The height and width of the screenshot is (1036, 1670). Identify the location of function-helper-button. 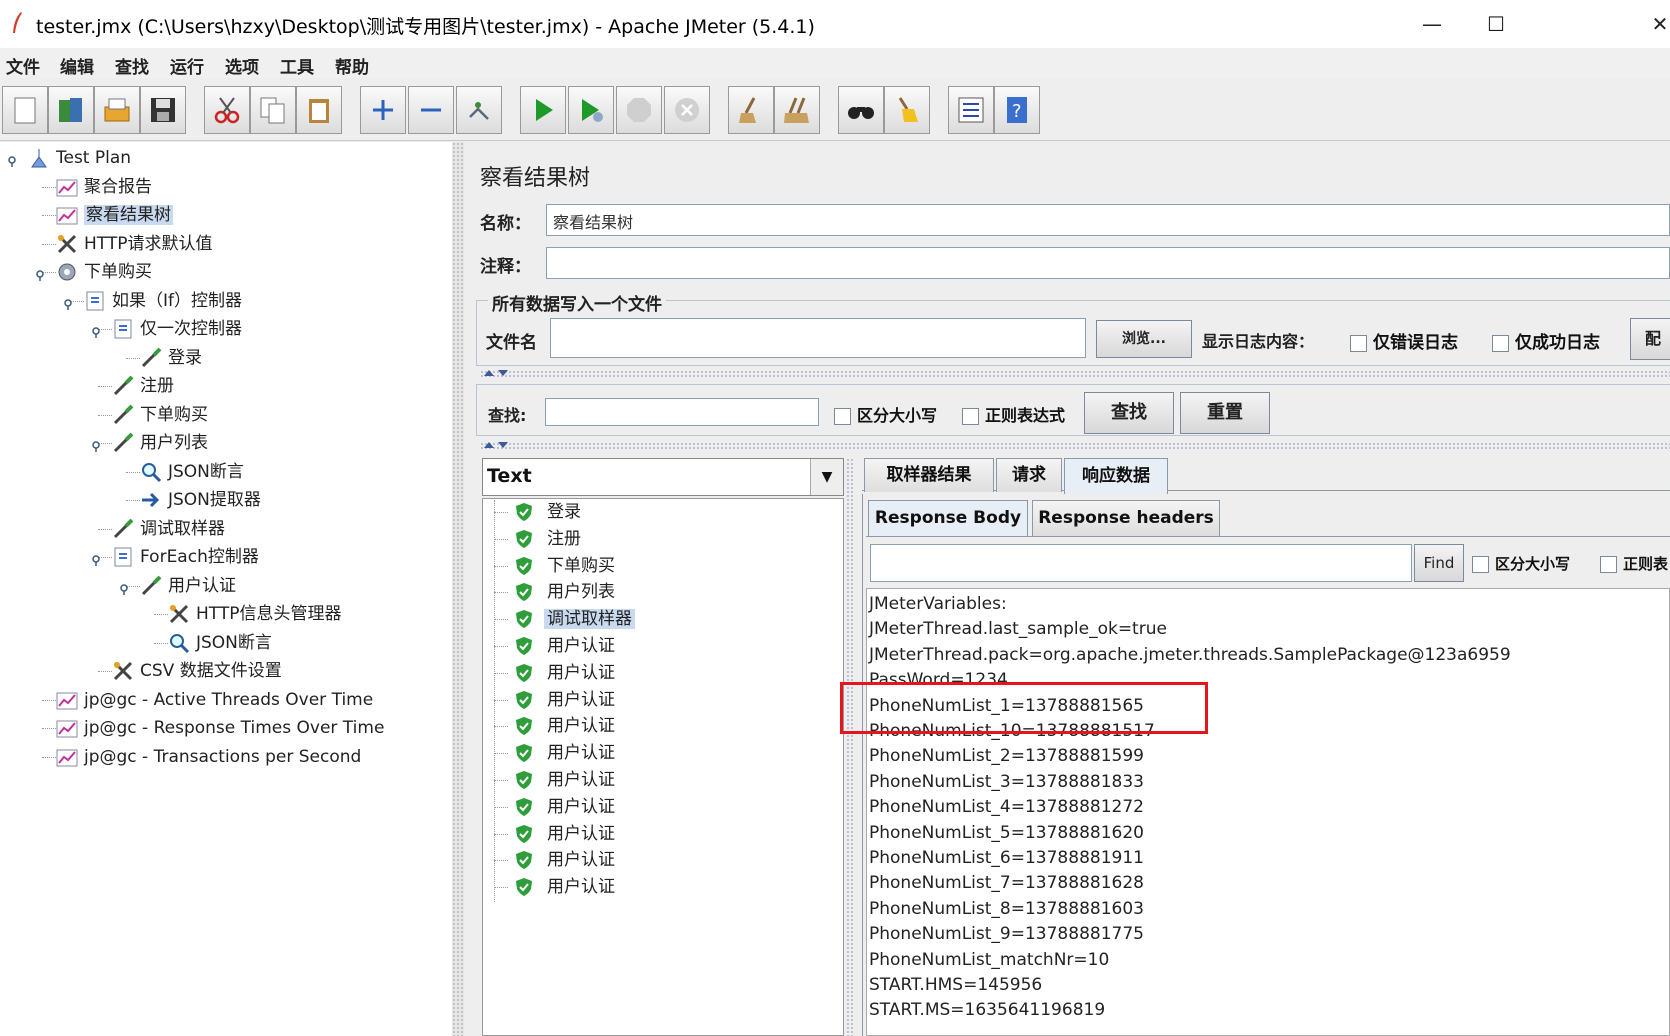
(971, 110).